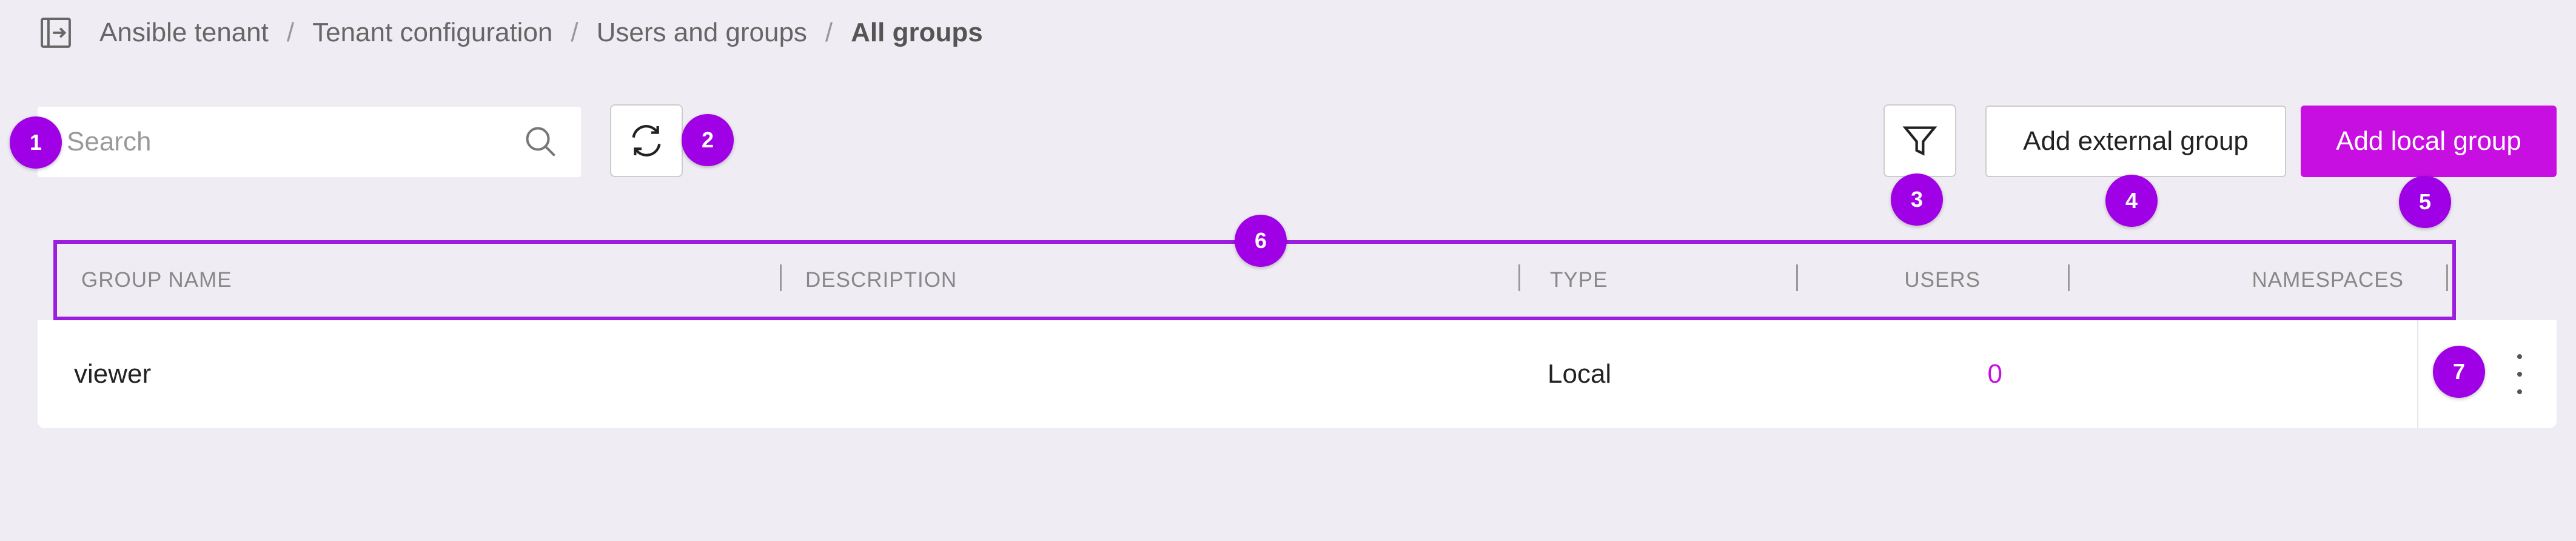  Describe the element at coordinates (156, 280) in the screenshot. I see `column-header-group-name: GROUP NAME` at that location.